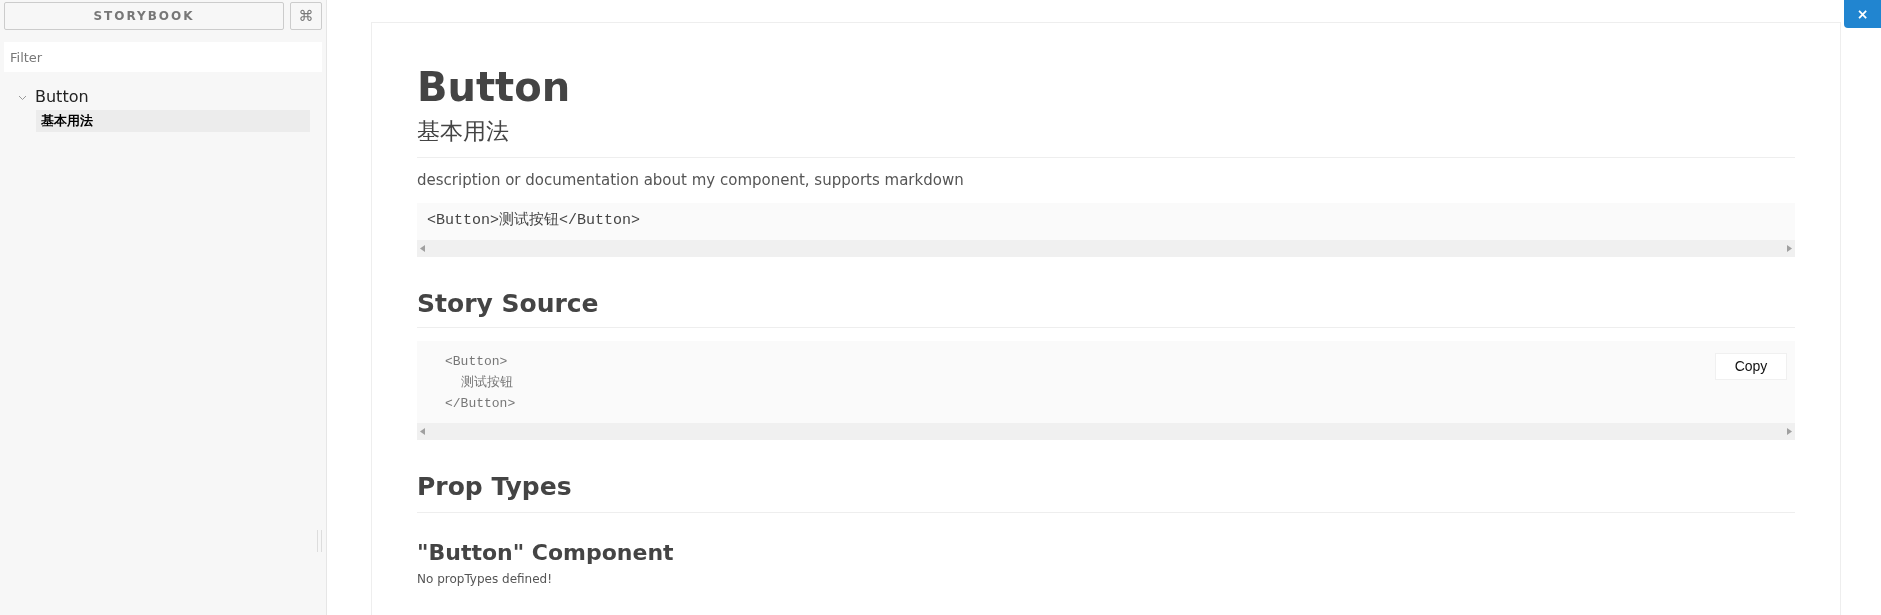 This screenshot has height=615, width=1881. I want to click on code-text: <Button>测试按钮</Button>, so click(534, 221).